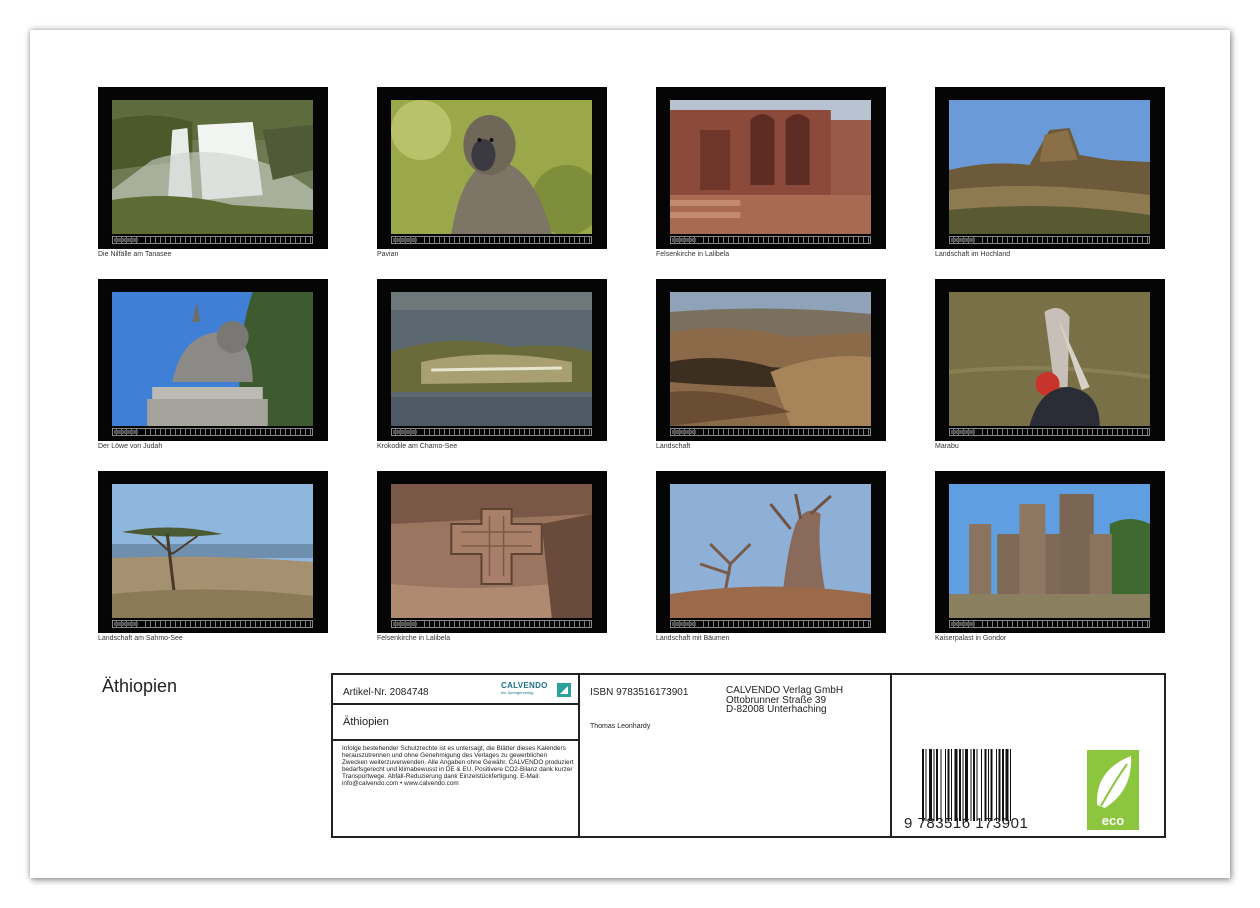 The width and height of the screenshot is (1260, 908). Describe the element at coordinates (947, 446) in the screenshot. I see `photo-caption: Marabu` at that location.